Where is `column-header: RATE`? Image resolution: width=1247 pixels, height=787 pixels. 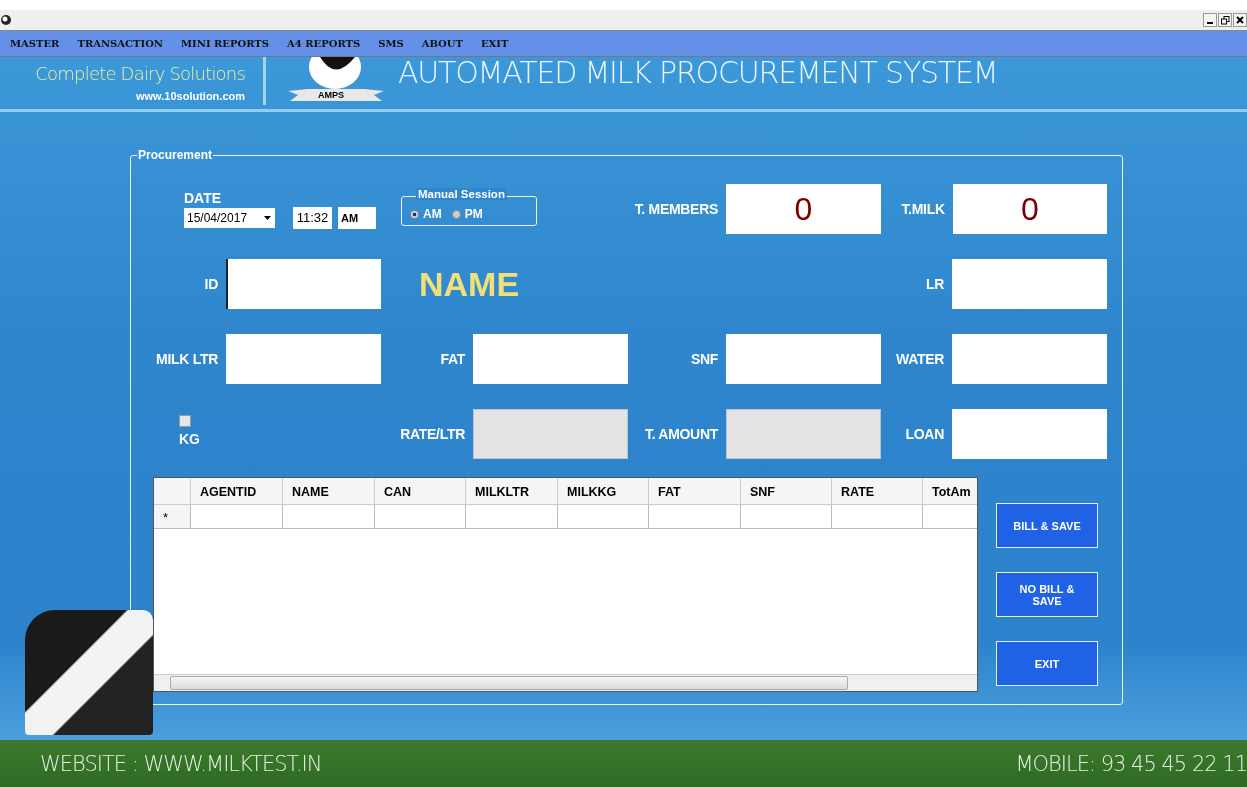 column-header: RATE is located at coordinates (877, 491).